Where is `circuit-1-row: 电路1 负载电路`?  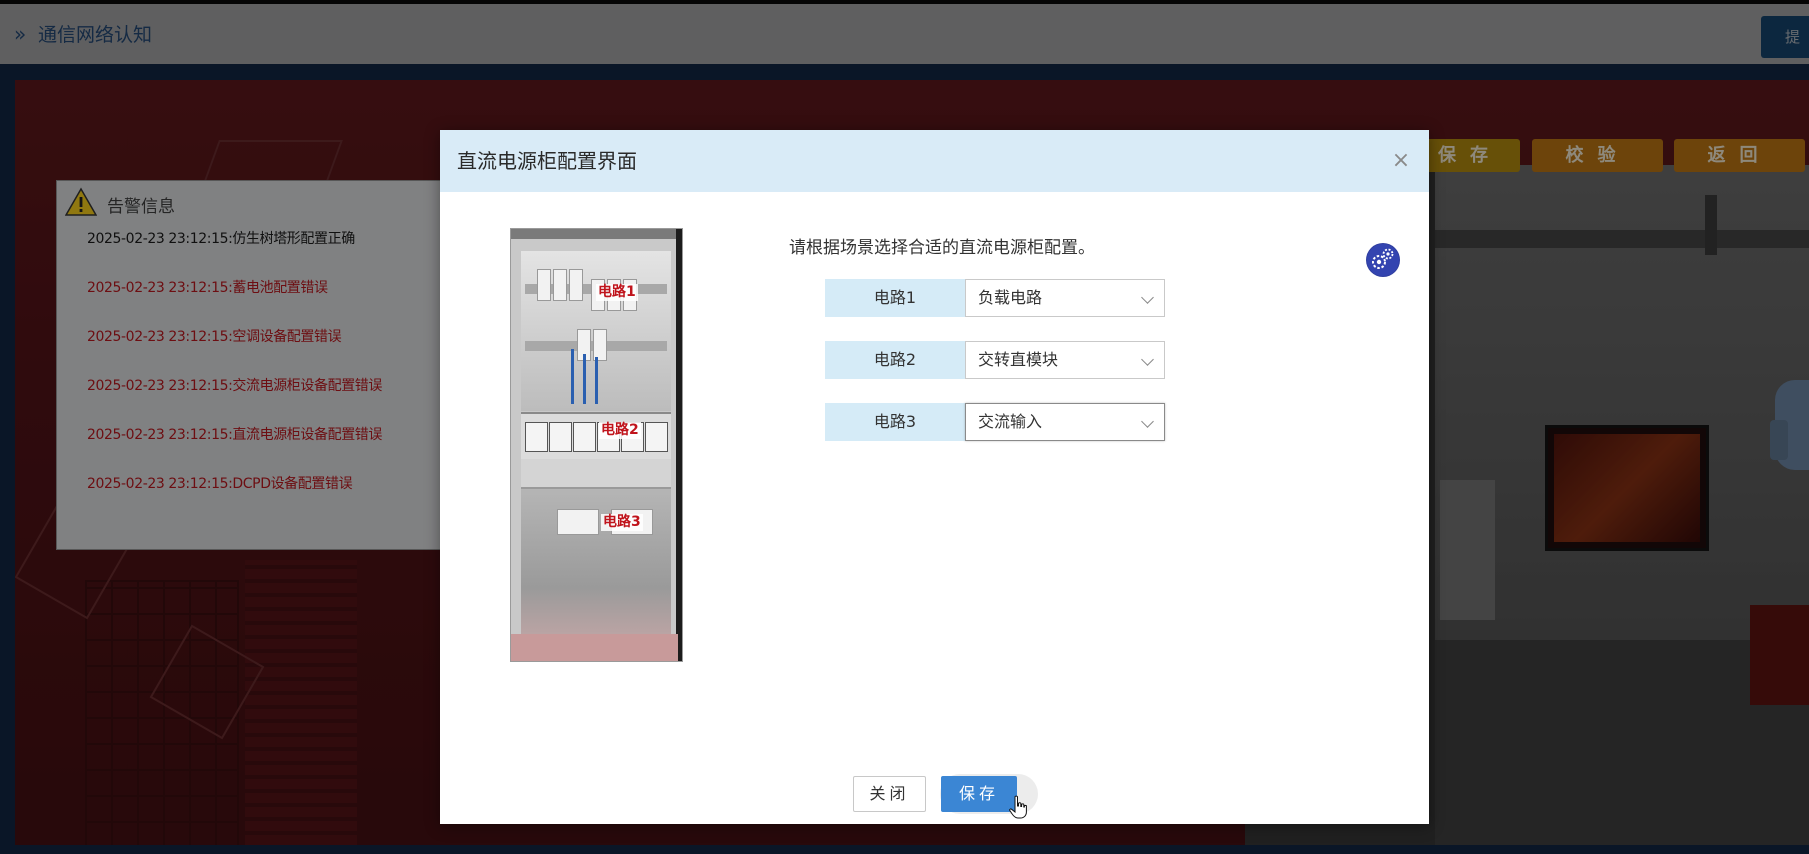 circuit-1-row: 电路1 负载电路 is located at coordinates (995, 298).